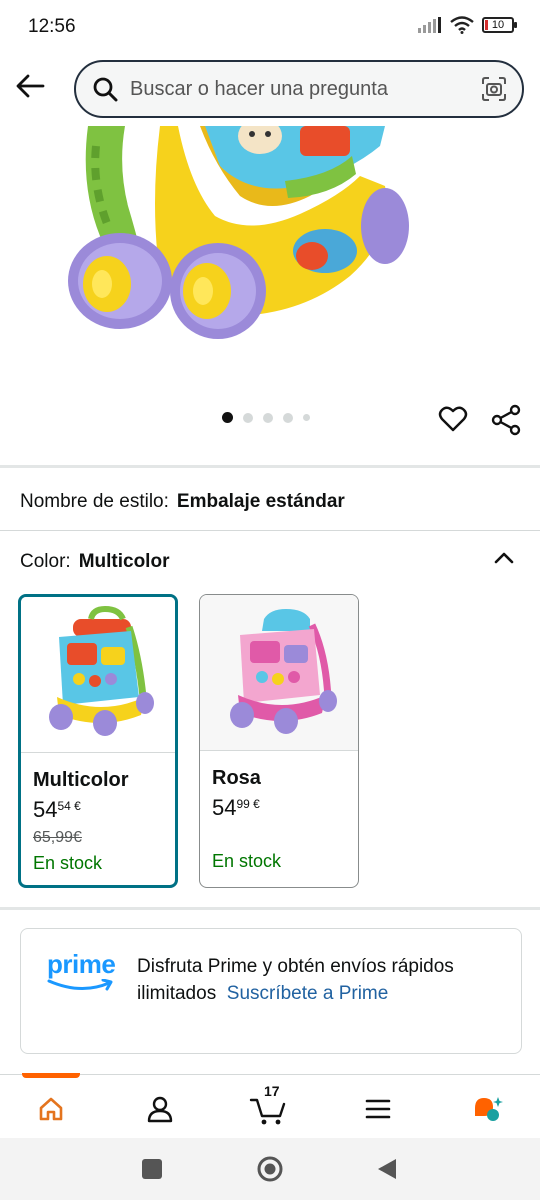 The width and height of the screenshot is (540, 1200). I want to click on variant-old-price: 65,99€, so click(57, 837).